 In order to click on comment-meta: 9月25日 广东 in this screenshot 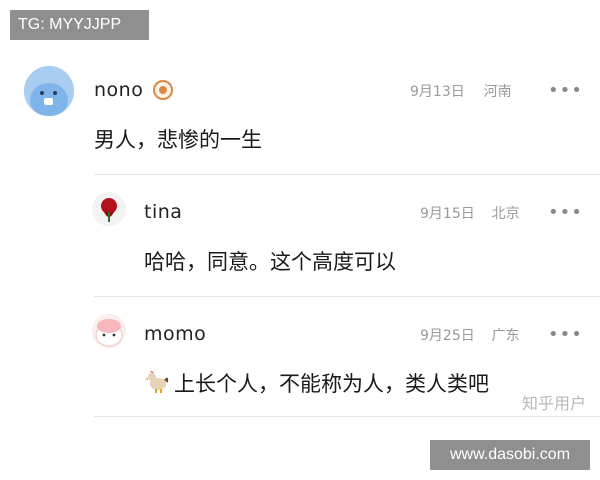, I will do `click(470, 335)`.